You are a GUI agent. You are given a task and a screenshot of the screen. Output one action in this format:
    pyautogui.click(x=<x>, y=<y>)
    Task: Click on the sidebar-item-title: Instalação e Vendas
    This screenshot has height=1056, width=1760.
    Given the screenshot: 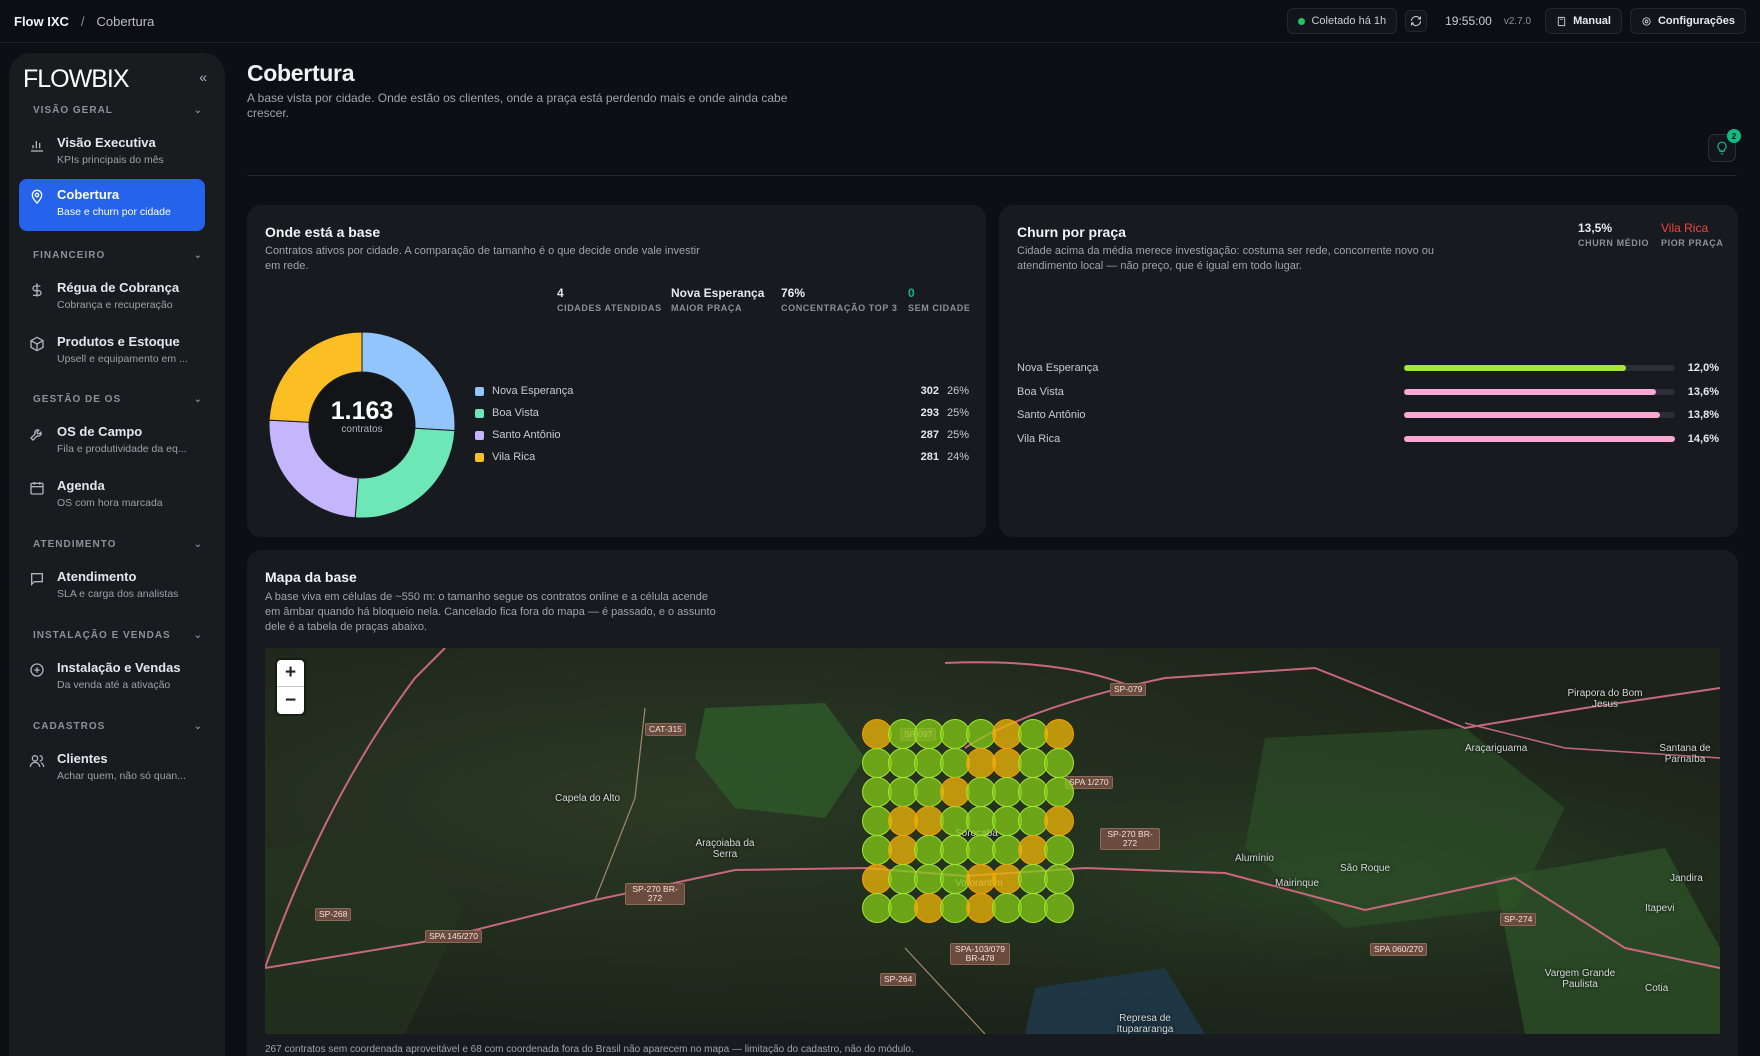 What is the action you would take?
    pyautogui.click(x=119, y=667)
    